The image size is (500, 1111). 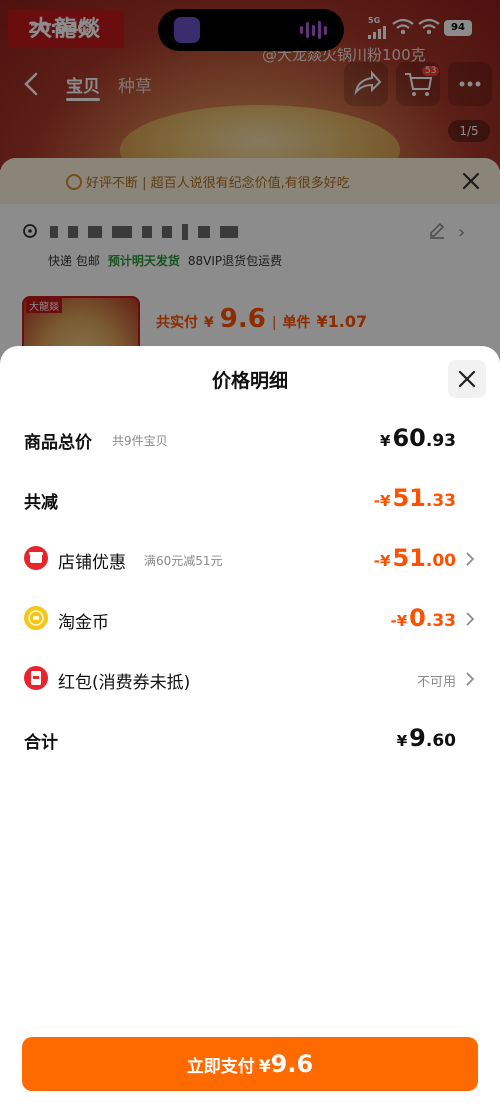 What do you see at coordinates (36, 558) in the screenshot?
I see `shop-icon` at bounding box center [36, 558].